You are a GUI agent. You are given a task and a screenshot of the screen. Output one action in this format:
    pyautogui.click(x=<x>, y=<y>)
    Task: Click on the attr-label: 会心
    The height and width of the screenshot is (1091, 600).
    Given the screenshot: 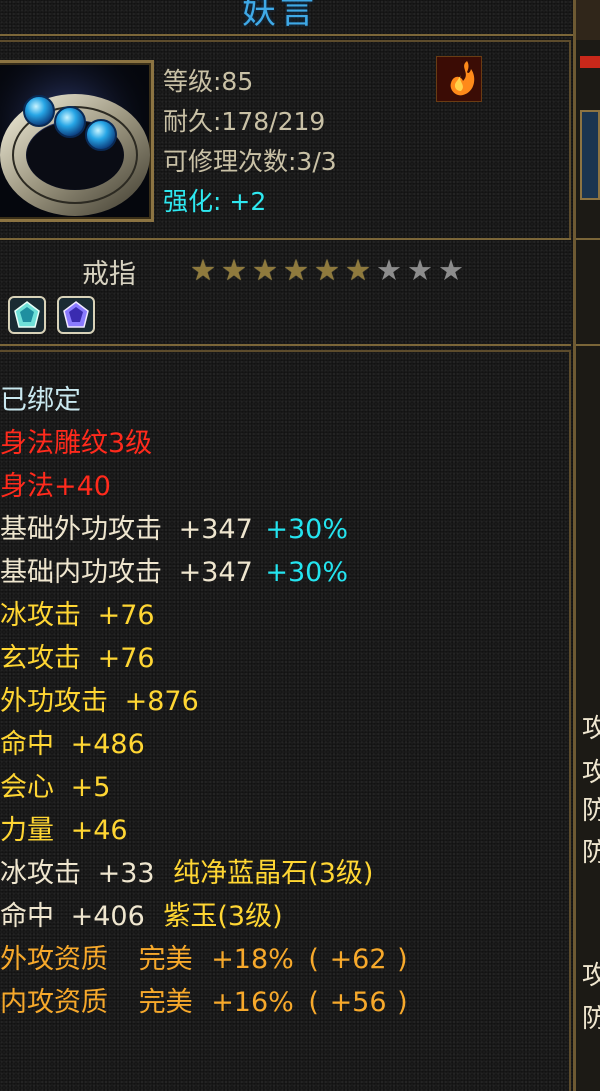 What is the action you would take?
    pyautogui.click(x=27, y=787)
    